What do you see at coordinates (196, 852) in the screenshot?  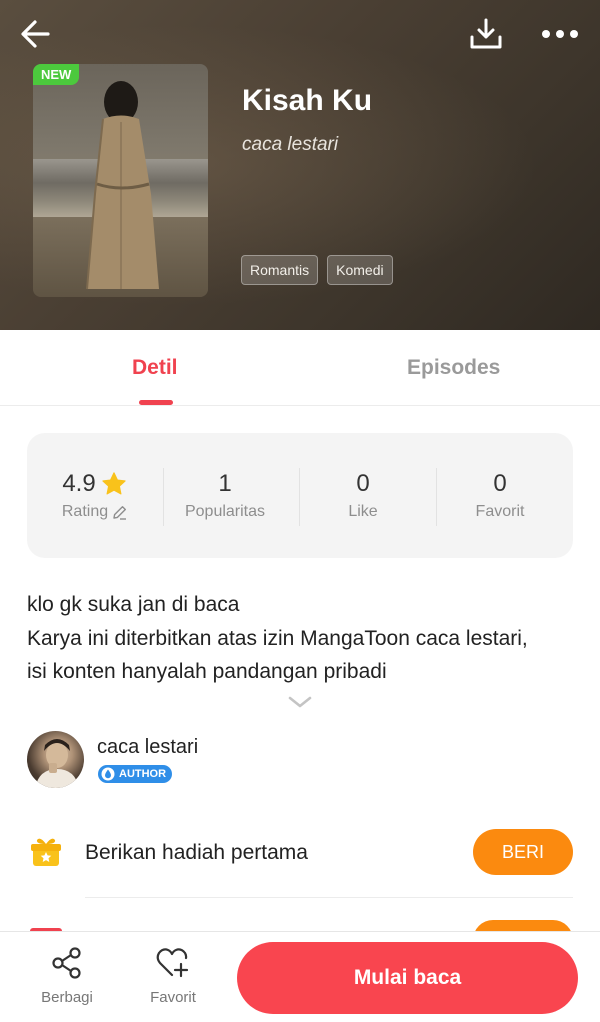 I see `gift-prompt: Berikan hadiah pertama` at bounding box center [196, 852].